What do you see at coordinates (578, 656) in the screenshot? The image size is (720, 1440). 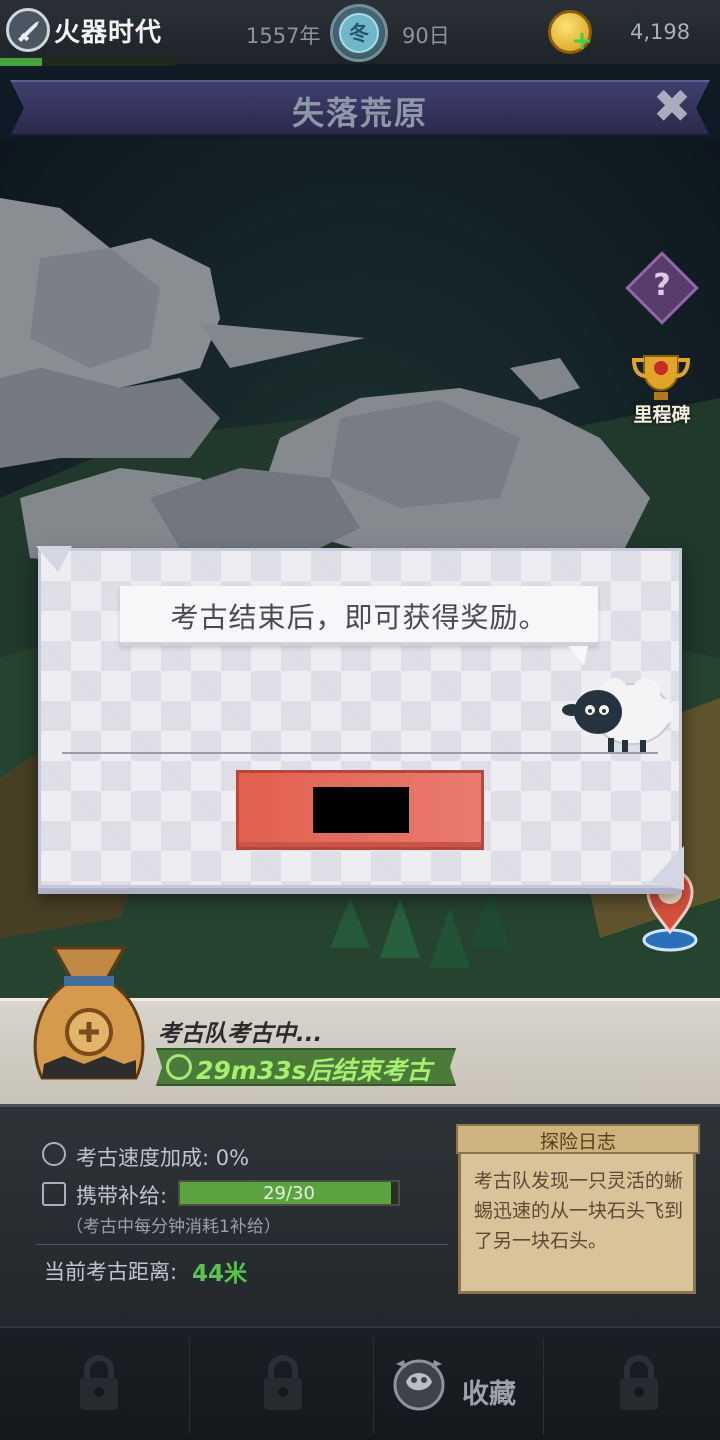 I see `speech-bubble-tail` at bounding box center [578, 656].